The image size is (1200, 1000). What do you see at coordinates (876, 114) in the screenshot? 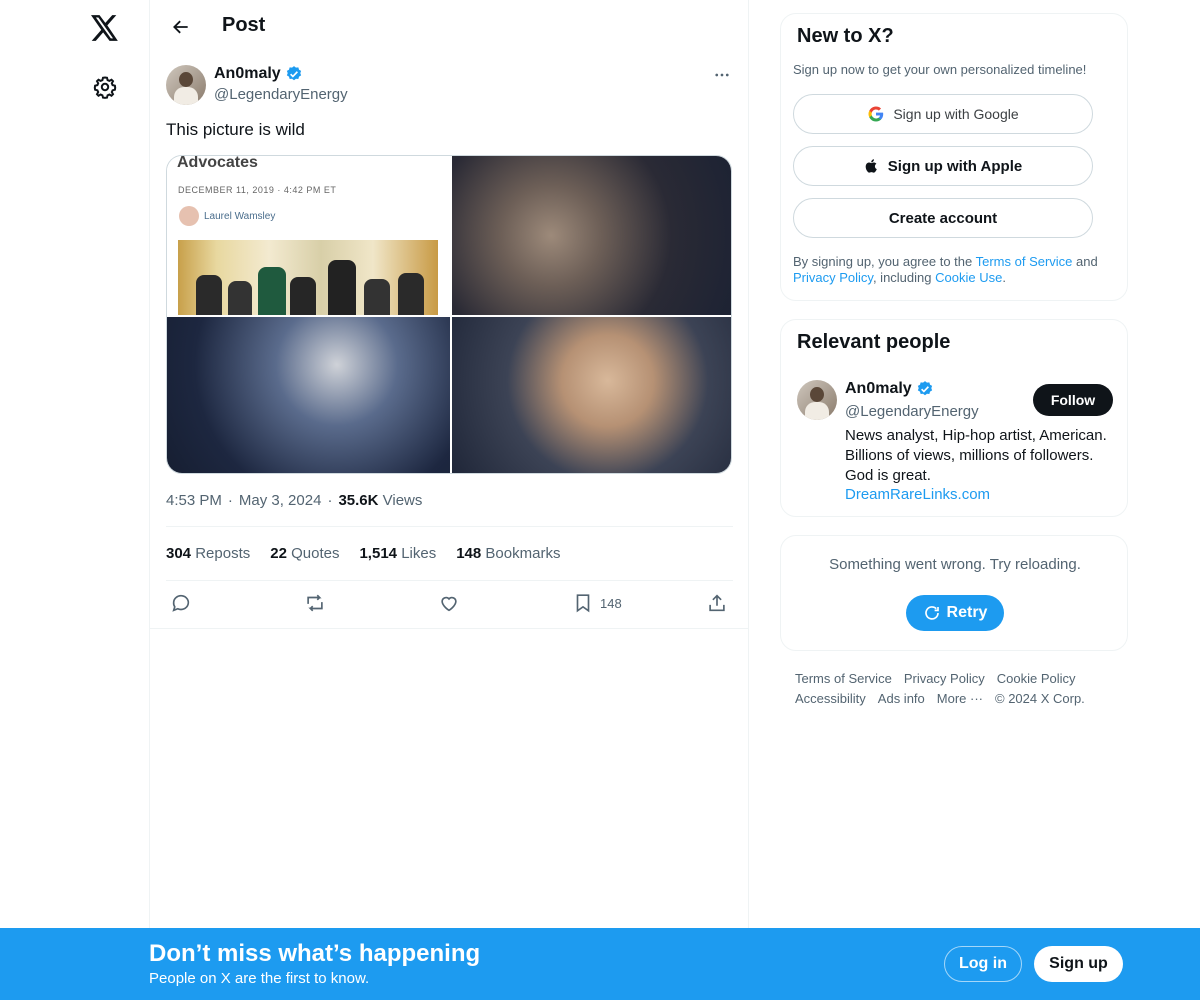
I see `google-icon` at bounding box center [876, 114].